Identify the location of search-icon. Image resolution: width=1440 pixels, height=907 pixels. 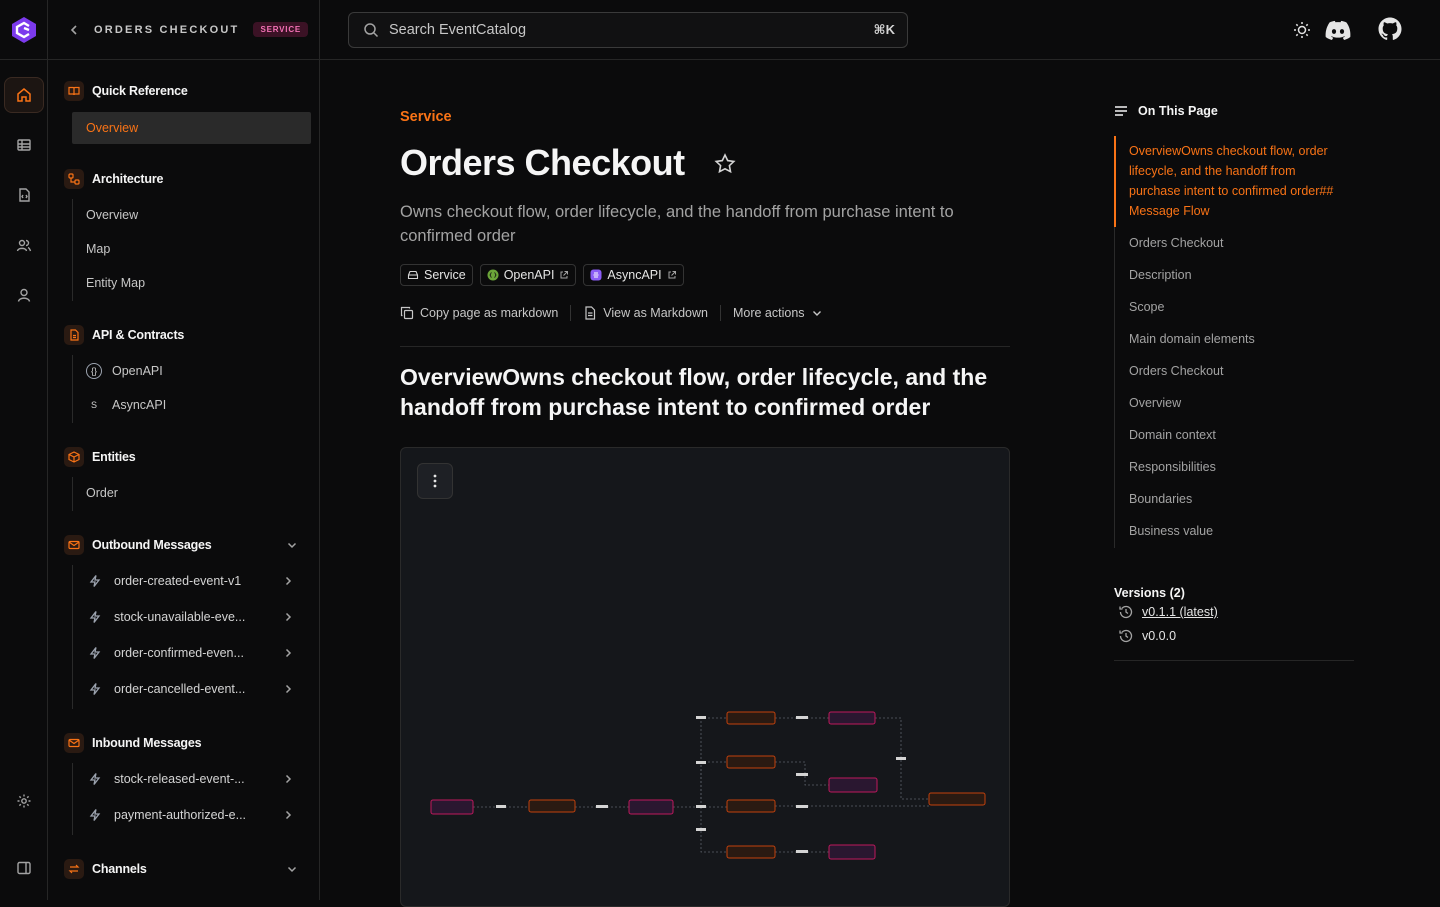
(371, 30).